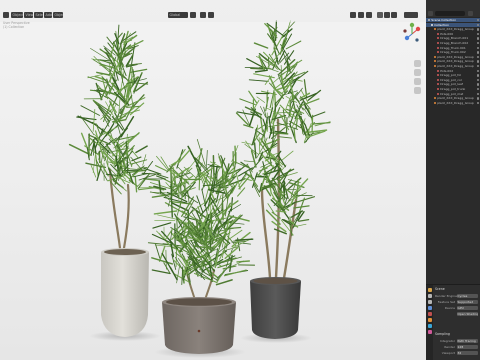 The height and width of the screenshot is (360, 480). Describe the element at coordinates (454, 38) in the screenshot. I see `outliner-row-label: Dragg_Branch.001` at that location.